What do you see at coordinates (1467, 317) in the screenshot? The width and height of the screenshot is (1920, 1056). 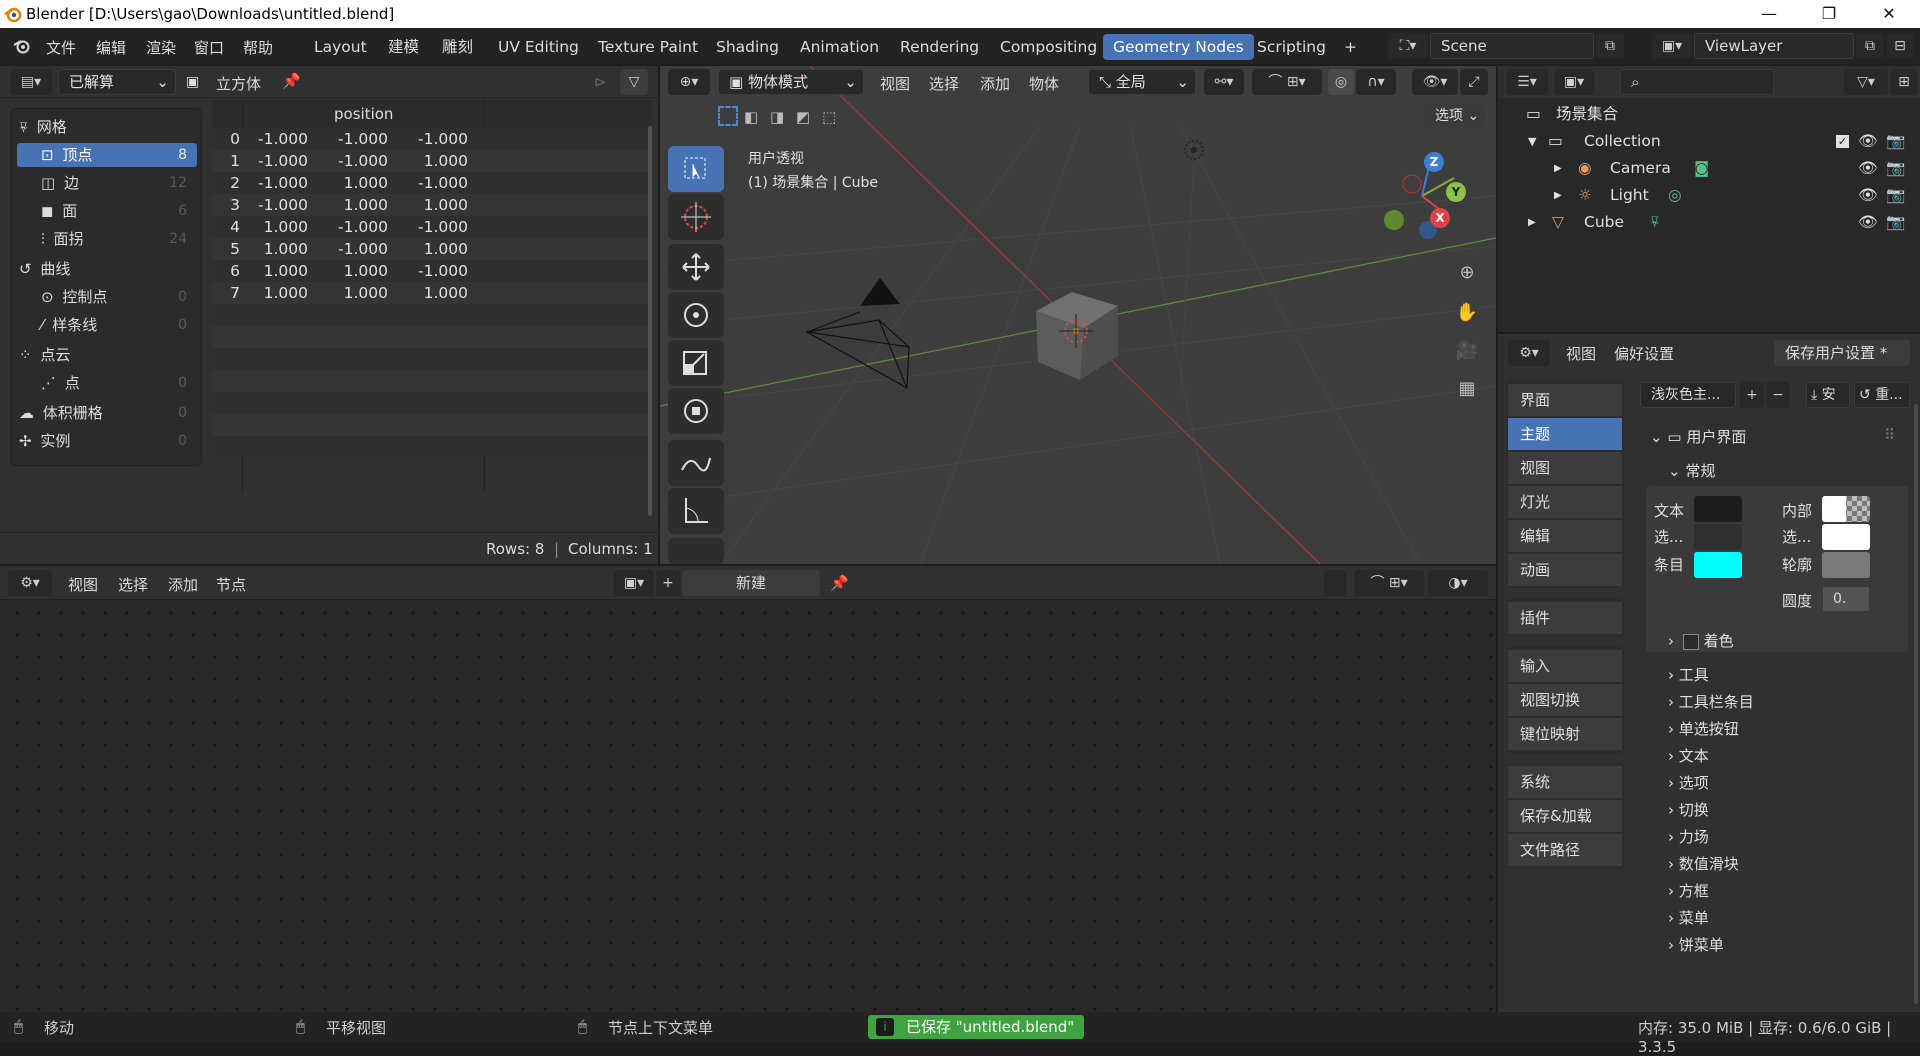 I see `pan-hand-icon: ✋` at bounding box center [1467, 317].